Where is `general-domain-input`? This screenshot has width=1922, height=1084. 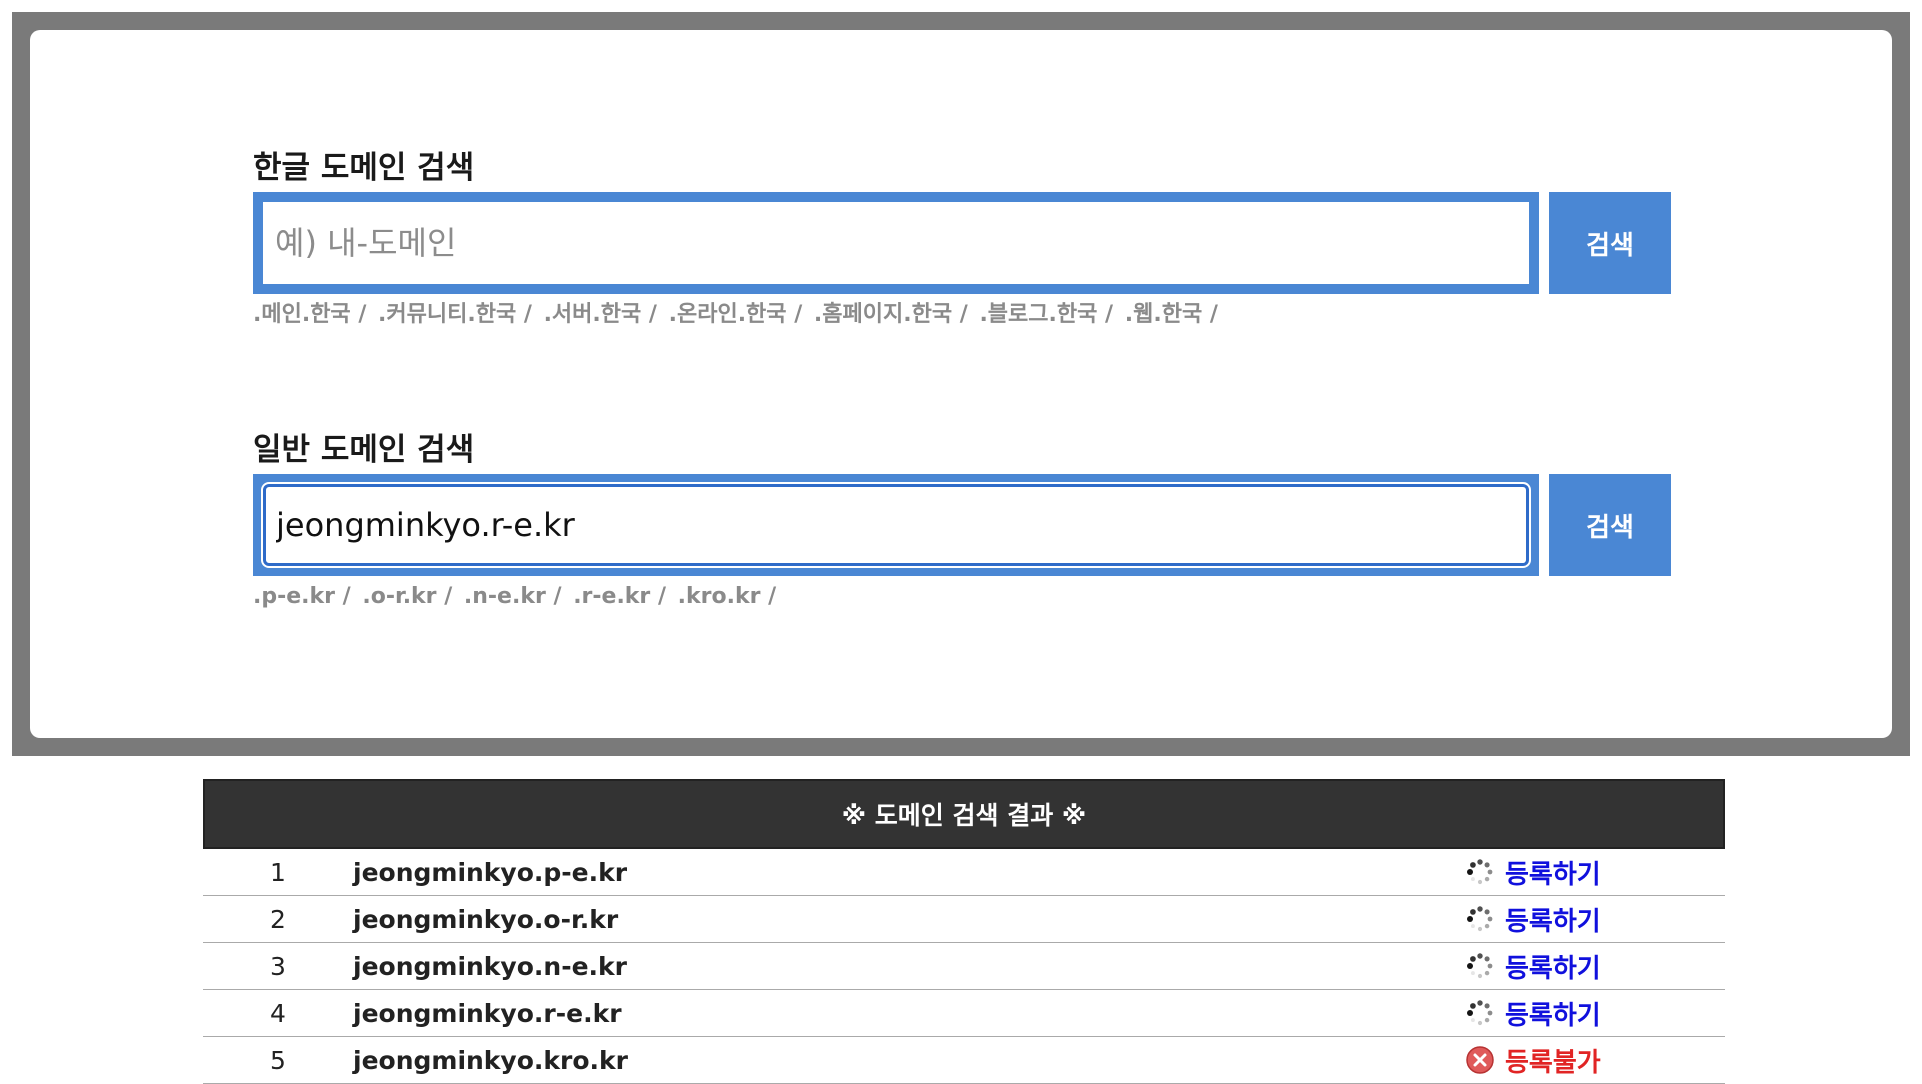 general-domain-input is located at coordinates (896, 525).